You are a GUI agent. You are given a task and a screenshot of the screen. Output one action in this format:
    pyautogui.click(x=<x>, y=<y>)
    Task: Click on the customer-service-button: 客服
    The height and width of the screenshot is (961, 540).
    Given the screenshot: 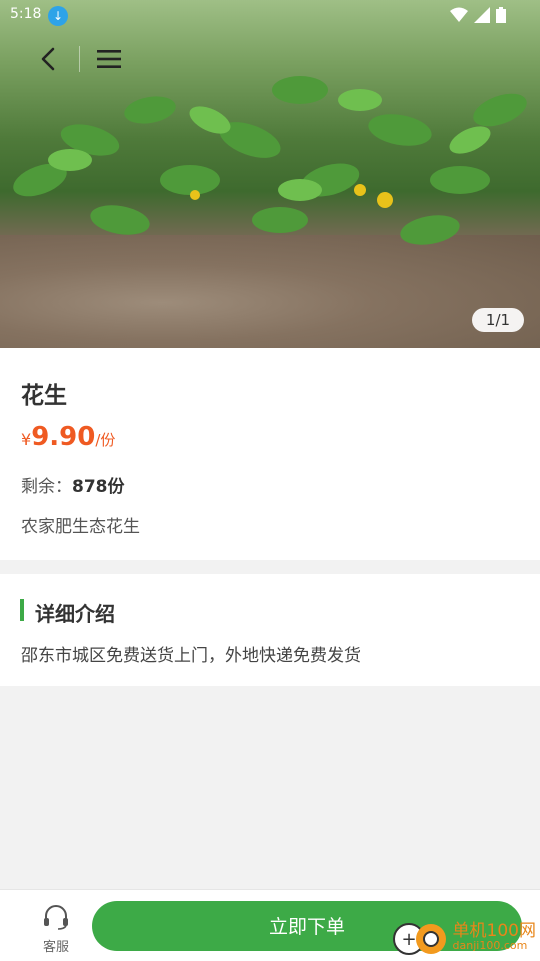 What is the action you would take?
    pyautogui.click(x=56, y=929)
    